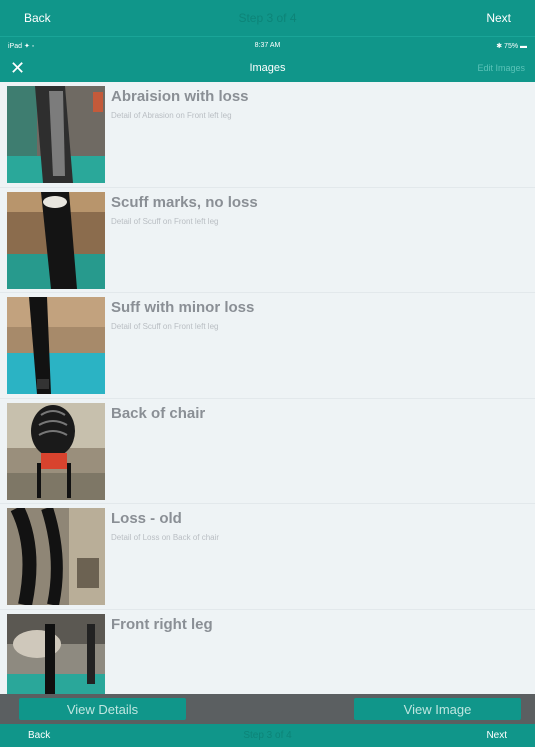 This screenshot has height=747, width=535. Describe the element at coordinates (184, 202) in the screenshot. I see `image-title: Scuff marks, no loss` at that location.